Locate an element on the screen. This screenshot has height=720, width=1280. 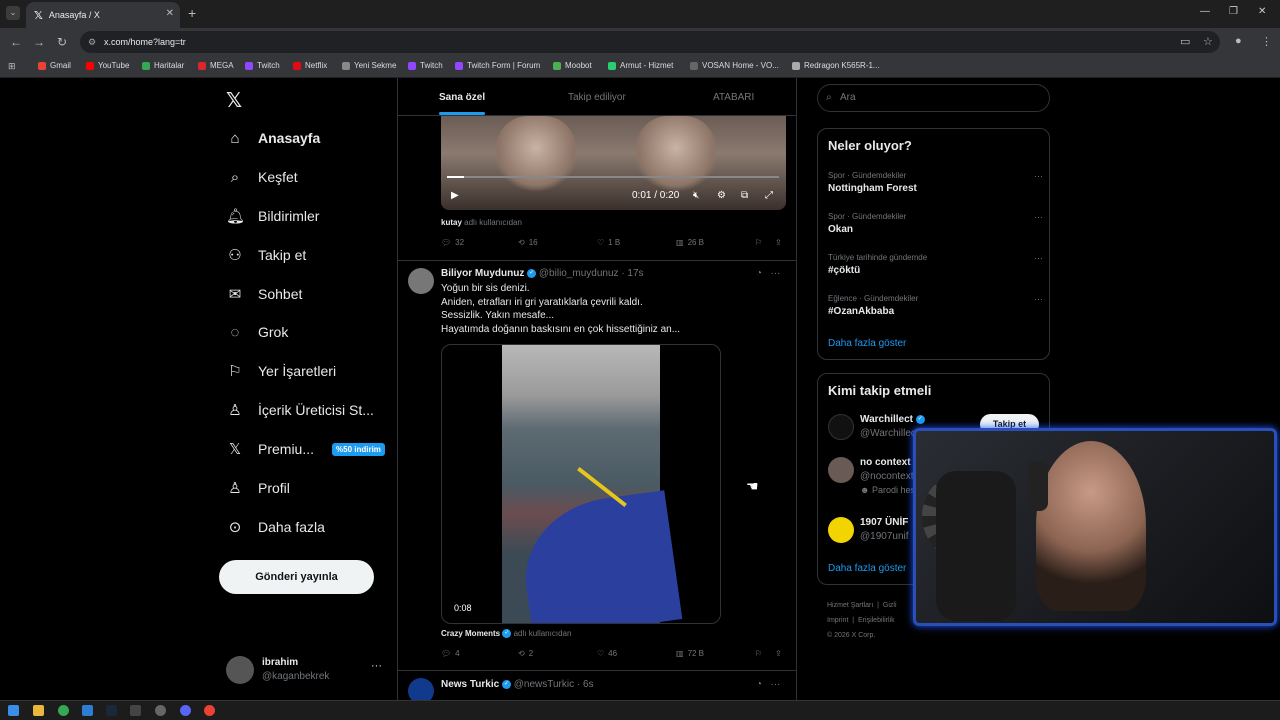
menu-icon: ⋮ is located at coordinates (1266, 41).